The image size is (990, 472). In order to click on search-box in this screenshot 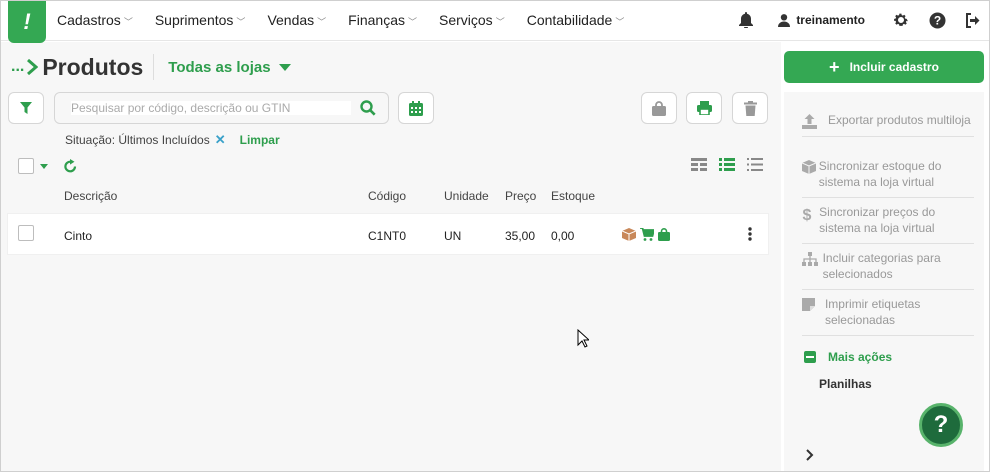, I will do `click(221, 108)`.